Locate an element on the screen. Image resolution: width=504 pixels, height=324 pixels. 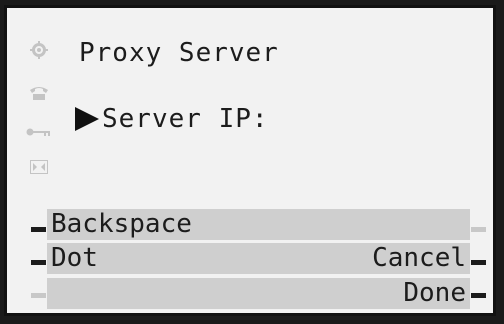
server-ip-input is located at coordinates (374, 119).